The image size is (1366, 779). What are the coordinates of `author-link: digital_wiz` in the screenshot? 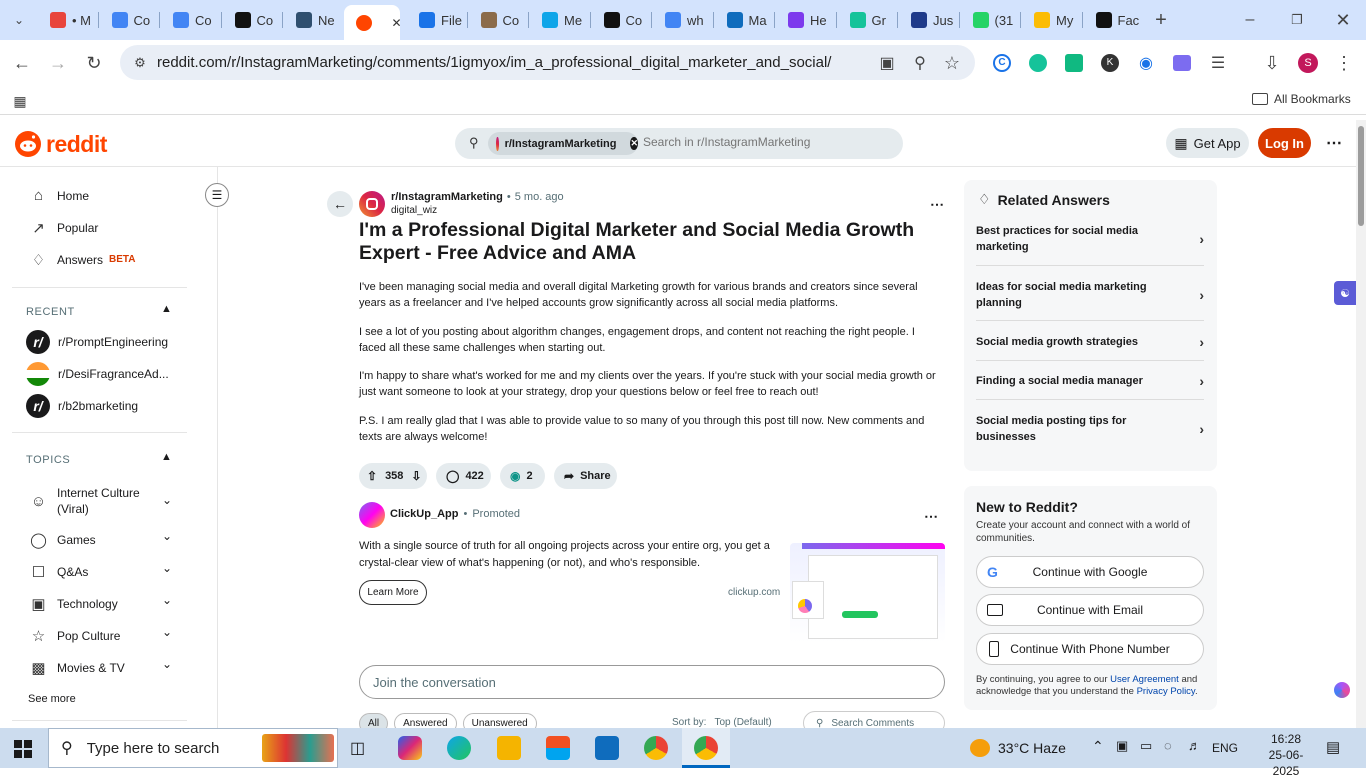 It's located at (414, 210).